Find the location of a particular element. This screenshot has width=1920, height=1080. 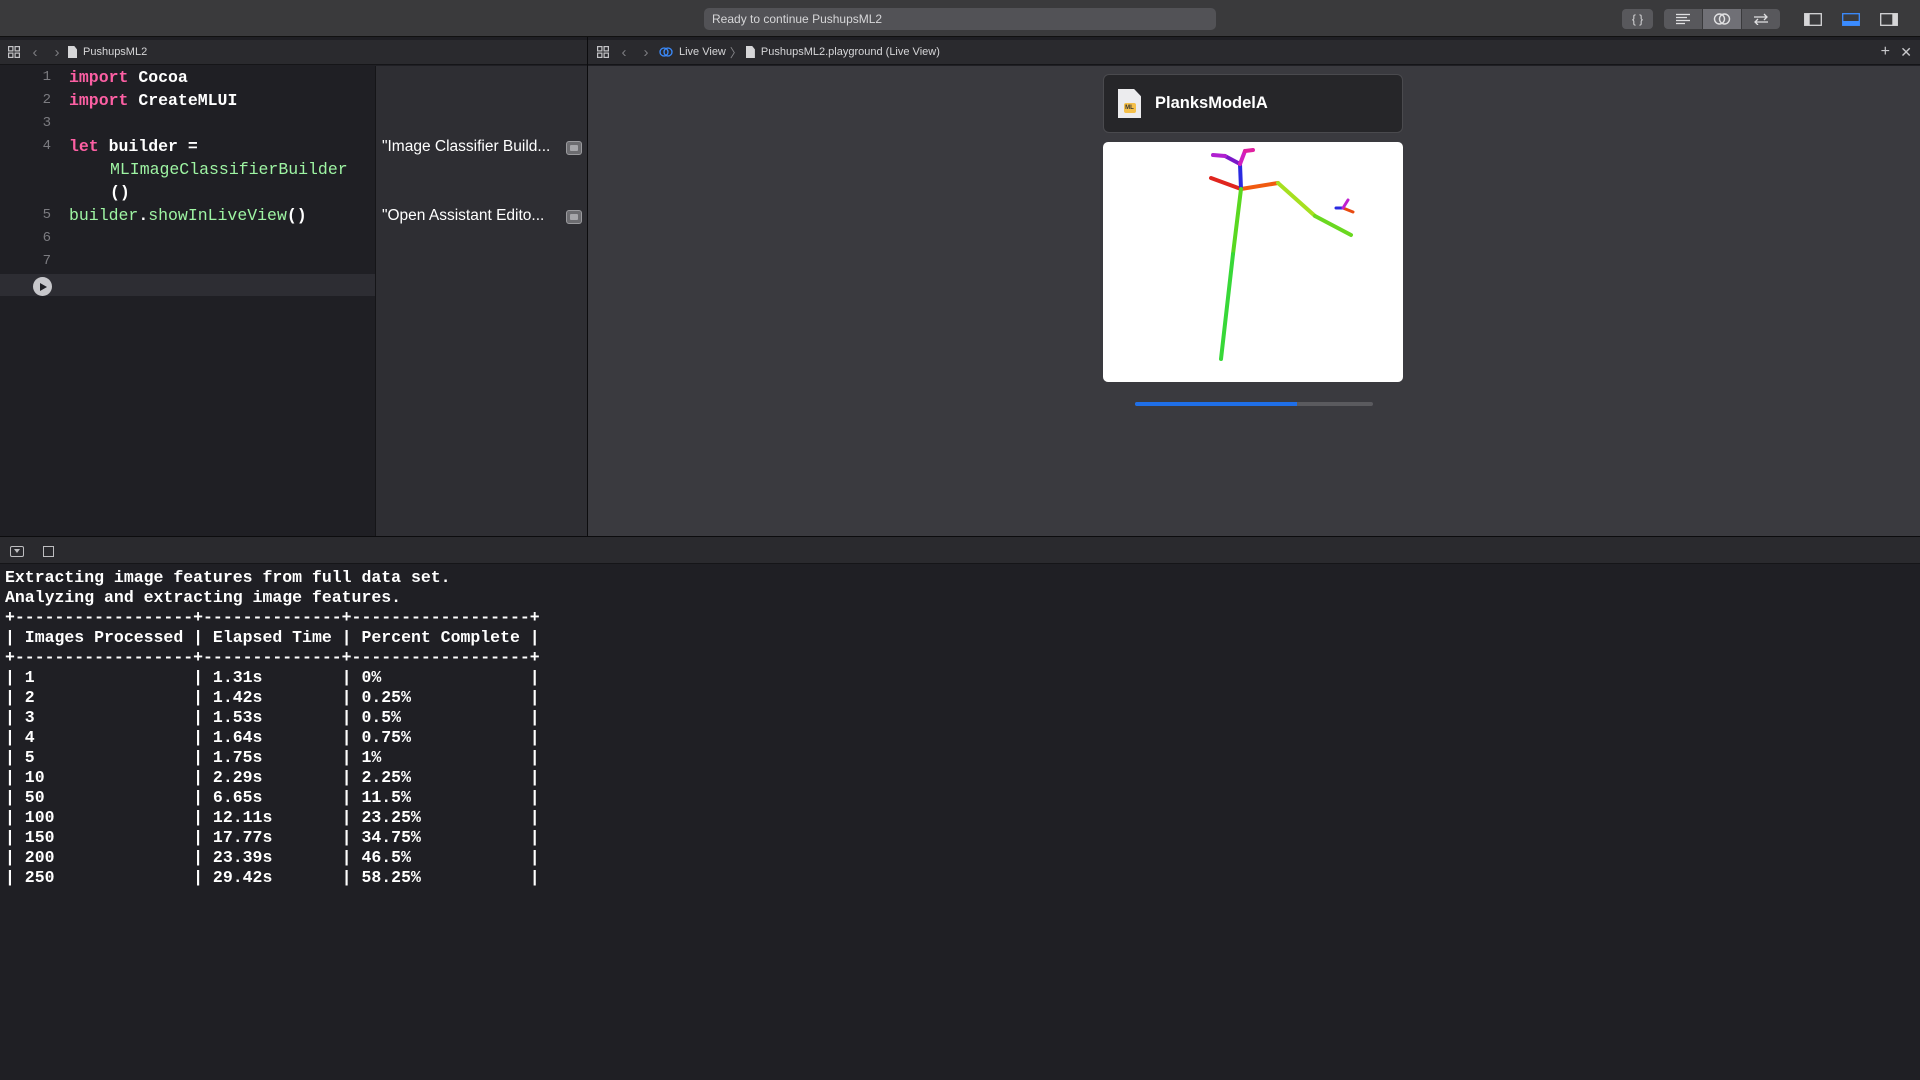

line-number: 2 is located at coordinates (46, 100).